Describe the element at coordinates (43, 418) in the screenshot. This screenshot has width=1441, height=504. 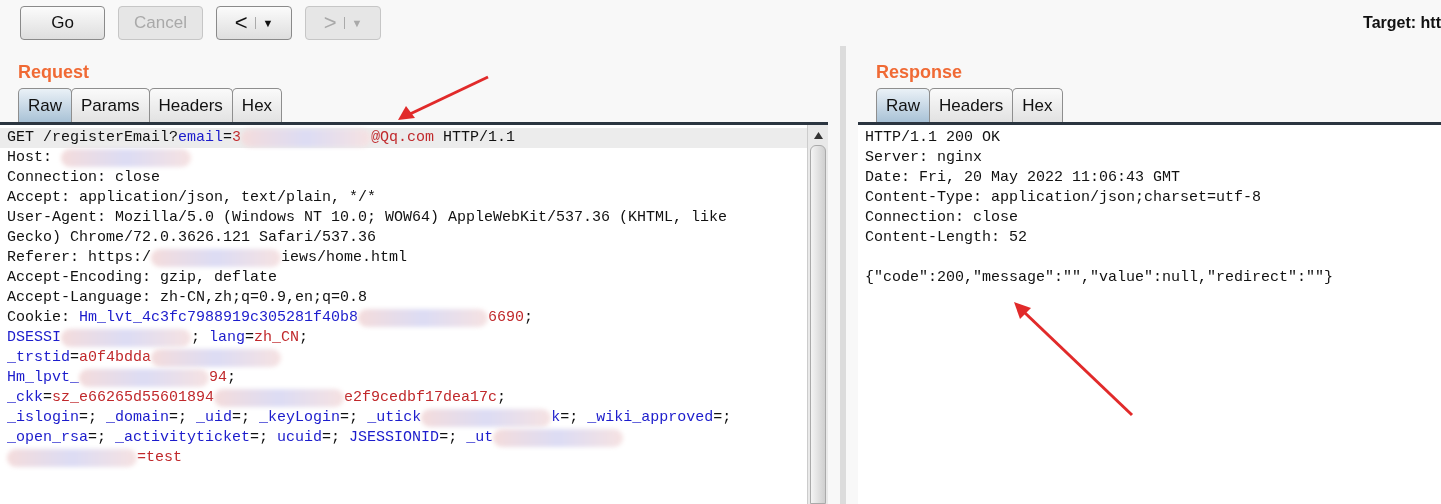
I see `code-text: _islogin` at that location.